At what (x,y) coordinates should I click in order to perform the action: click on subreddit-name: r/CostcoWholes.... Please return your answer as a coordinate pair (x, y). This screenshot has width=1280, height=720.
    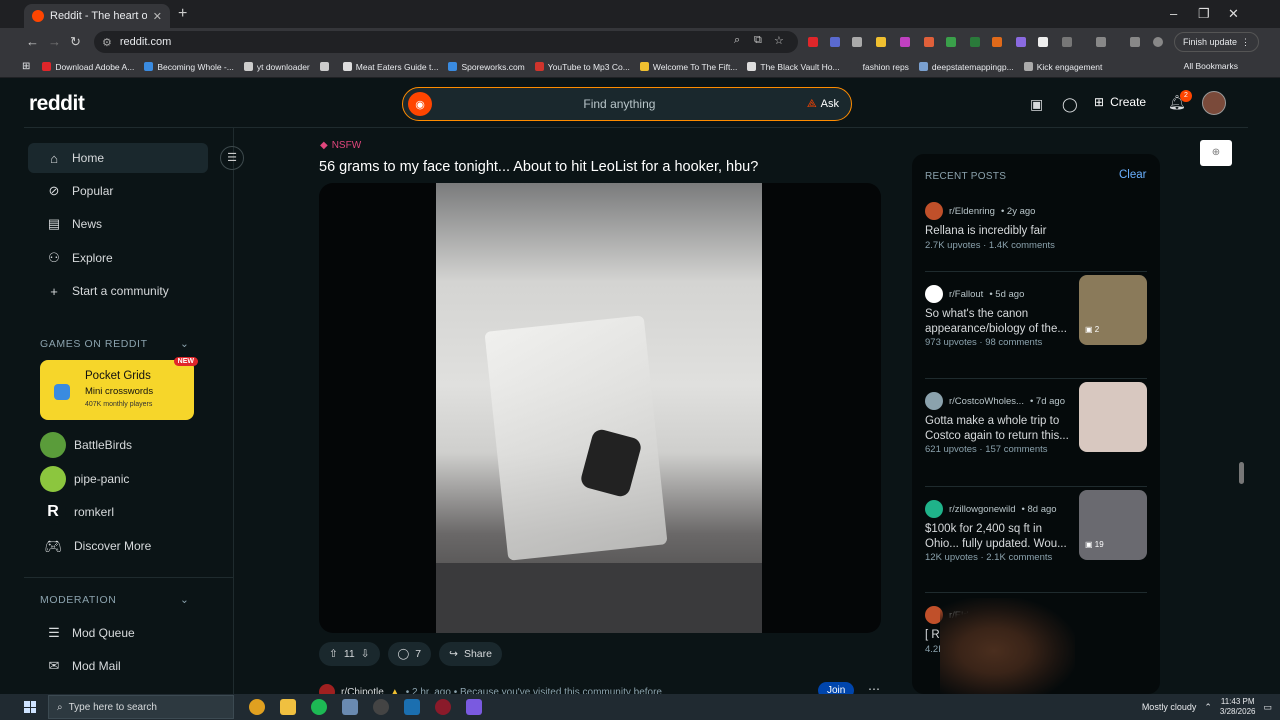
    Looking at the image, I should click on (986, 401).